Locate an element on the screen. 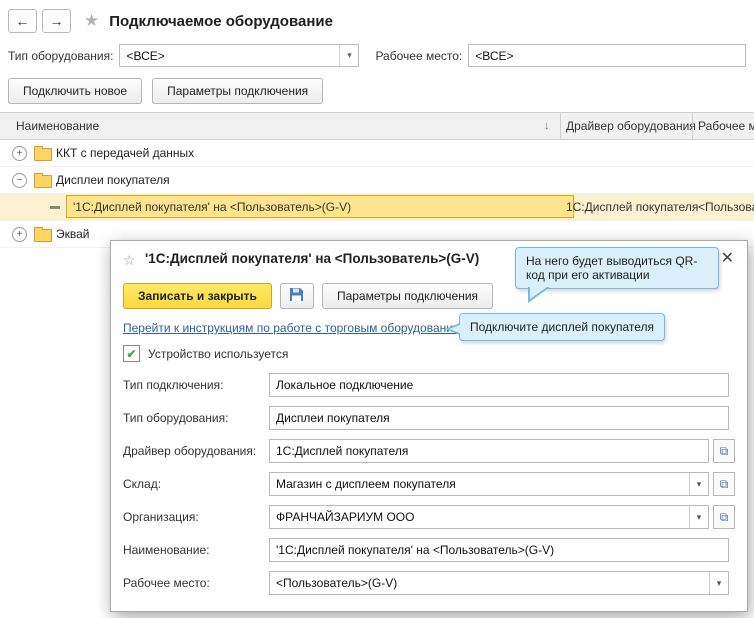  field-value: Дисплеи покупателя is located at coordinates (333, 418).